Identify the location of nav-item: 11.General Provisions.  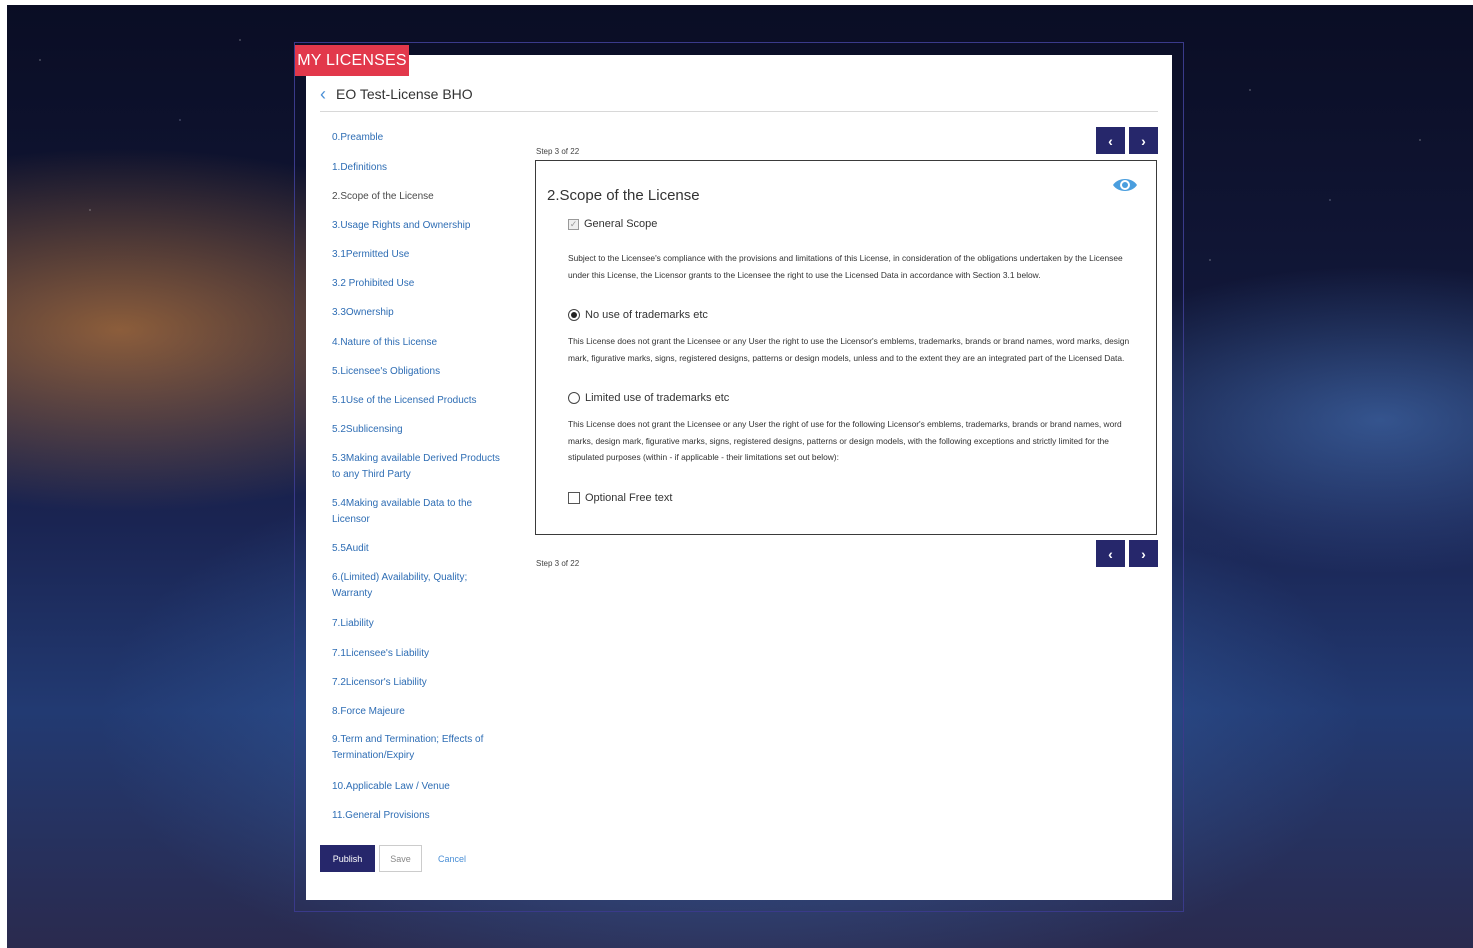
(420, 816).